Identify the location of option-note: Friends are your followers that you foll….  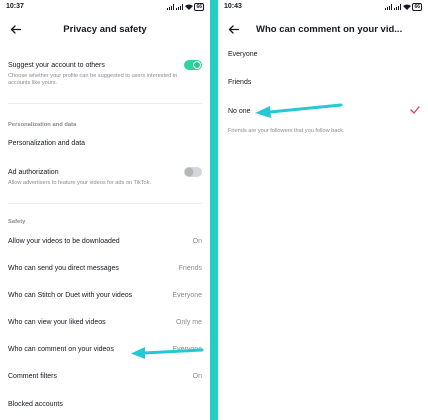
(286, 131).